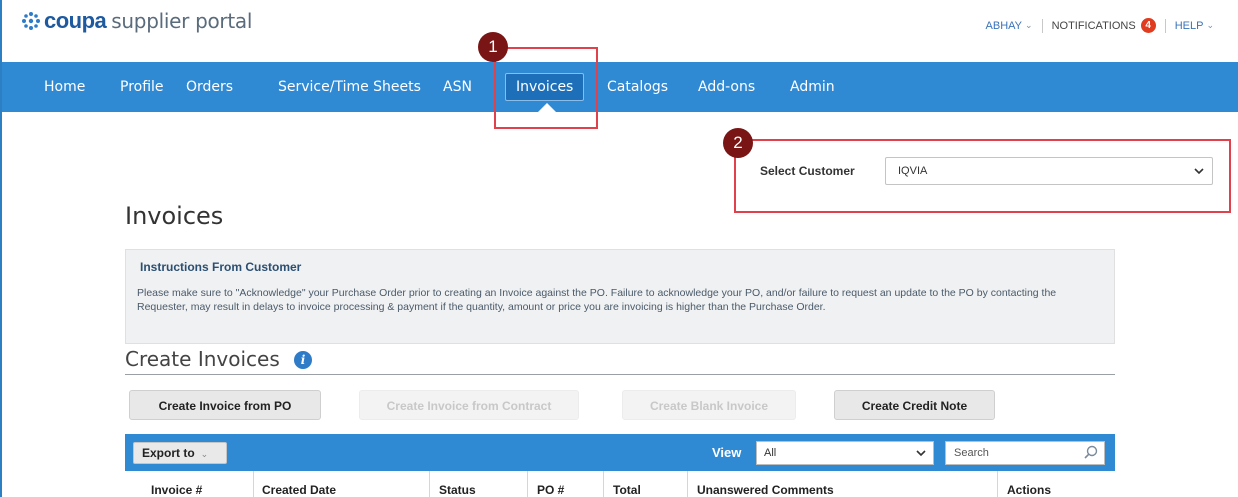 This screenshot has width=1238, height=497. What do you see at coordinates (1025, 453) in the screenshot?
I see `table-search-input: Search` at bounding box center [1025, 453].